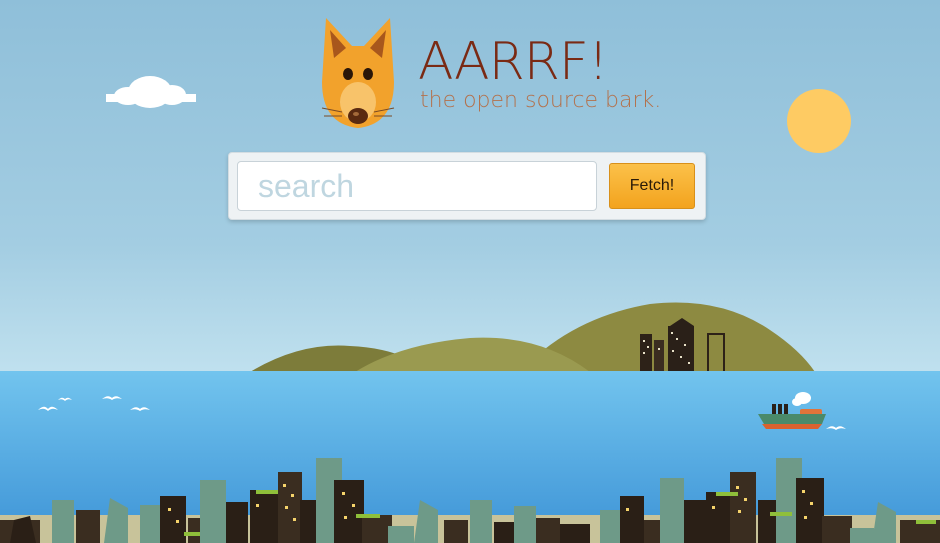 The width and height of the screenshot is (940, 543). I want to click on brand-title: AARRF!, so click(513, 62).